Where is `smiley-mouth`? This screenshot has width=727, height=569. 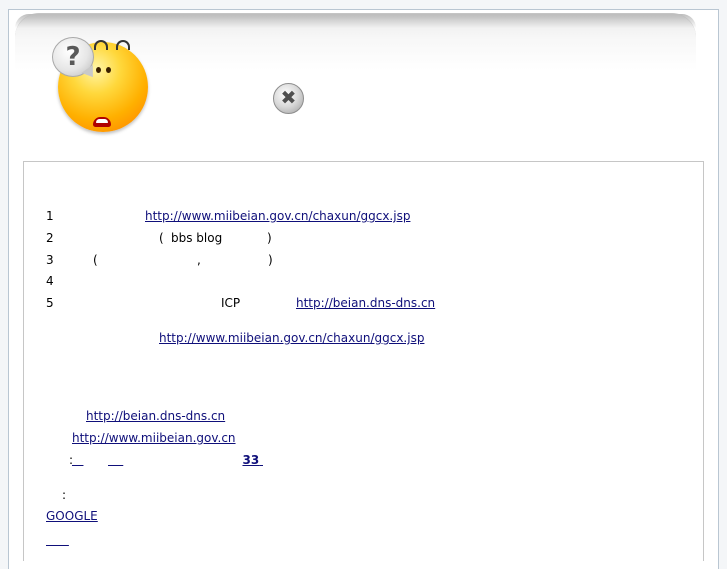
smiley-mouth is located at coordinates (102, 122).